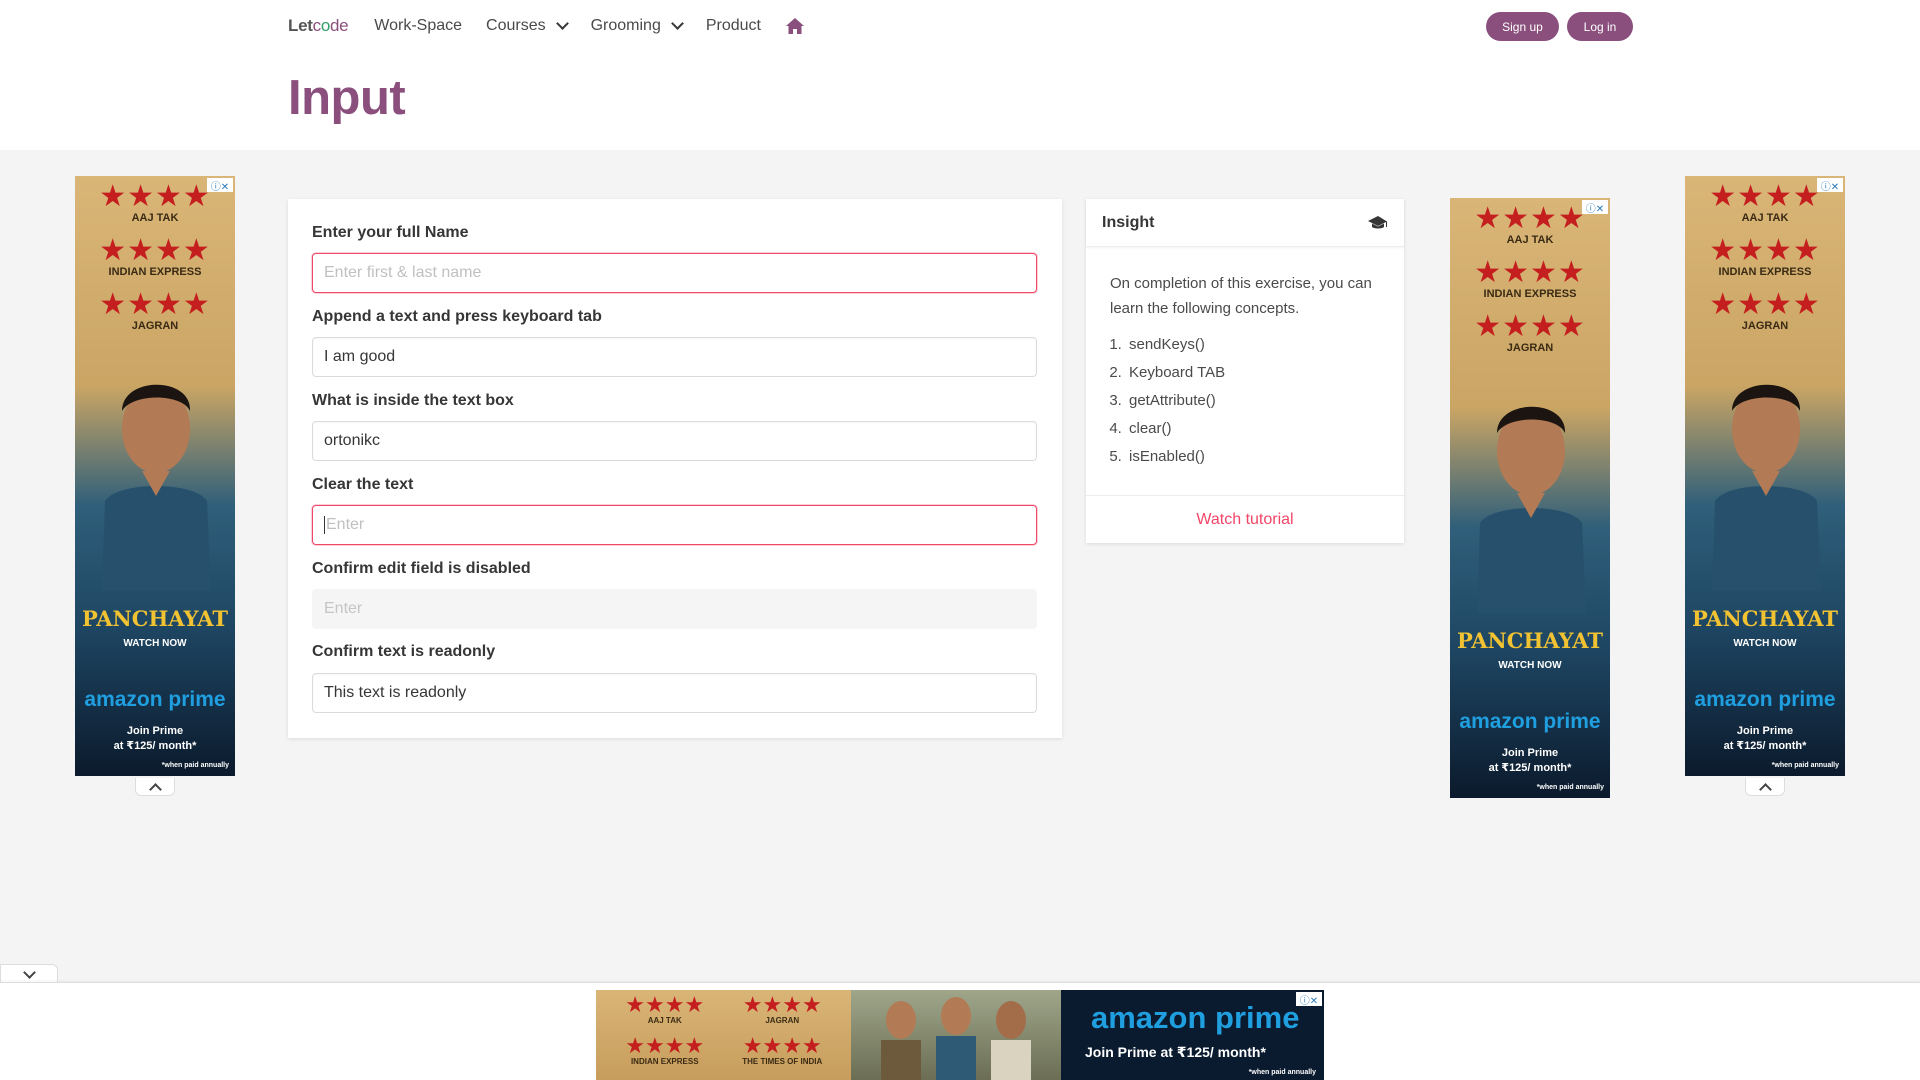 This screenshot has width=1920, height=1080. Describe the element at coordinates (421, 568) in the screenshot. I see `disabled-label: Confirm edit field is disabled` at that location.